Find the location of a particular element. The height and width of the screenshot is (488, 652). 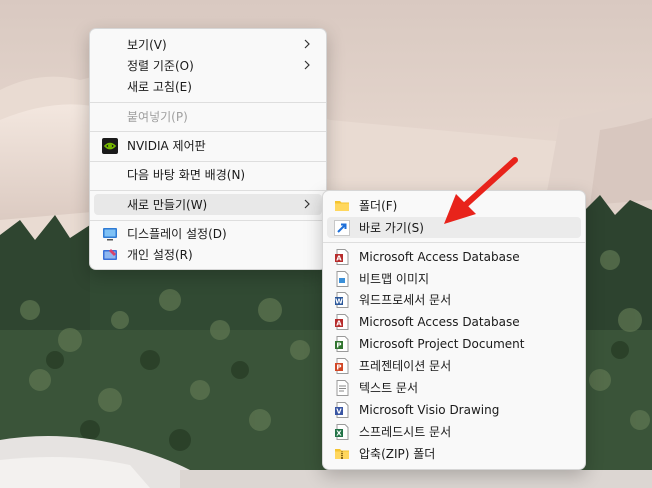

powerpoint-file-icon: P is located at coordinates (342, 366).